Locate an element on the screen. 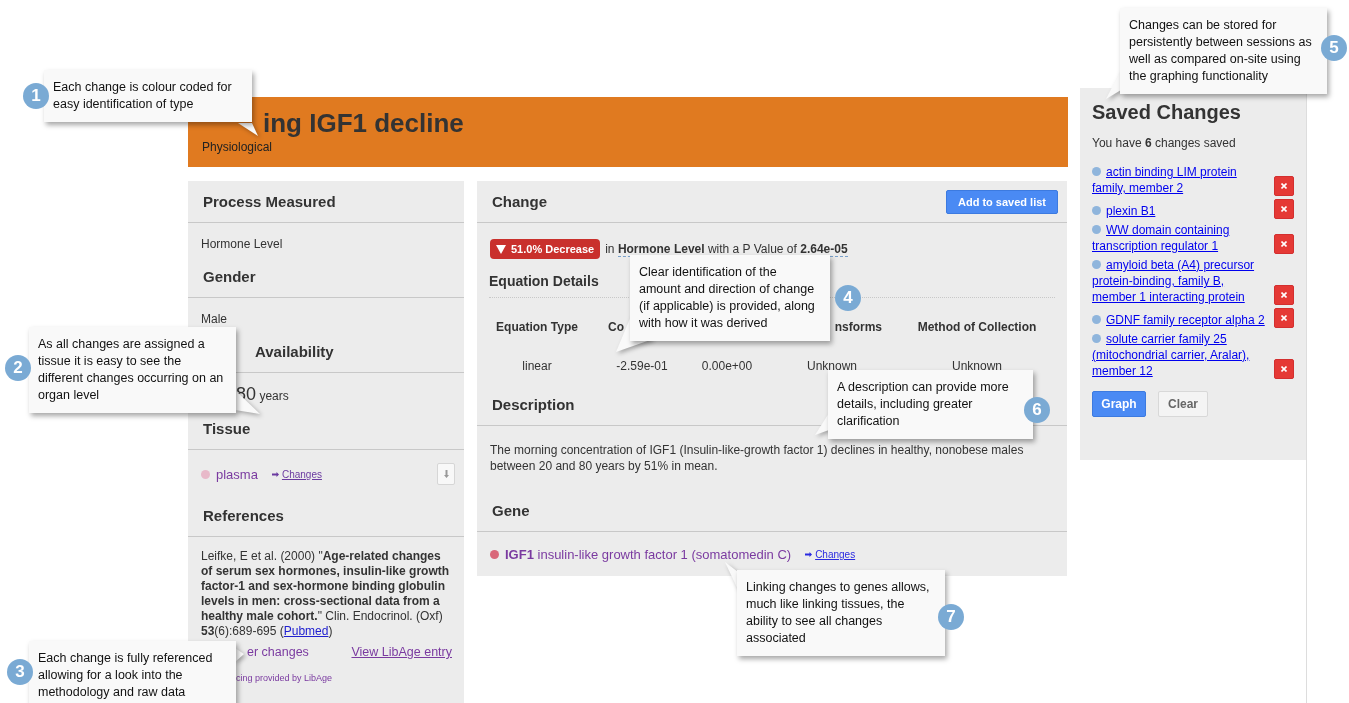  column-header: Method of Collection is located at coordinates (977, 327).